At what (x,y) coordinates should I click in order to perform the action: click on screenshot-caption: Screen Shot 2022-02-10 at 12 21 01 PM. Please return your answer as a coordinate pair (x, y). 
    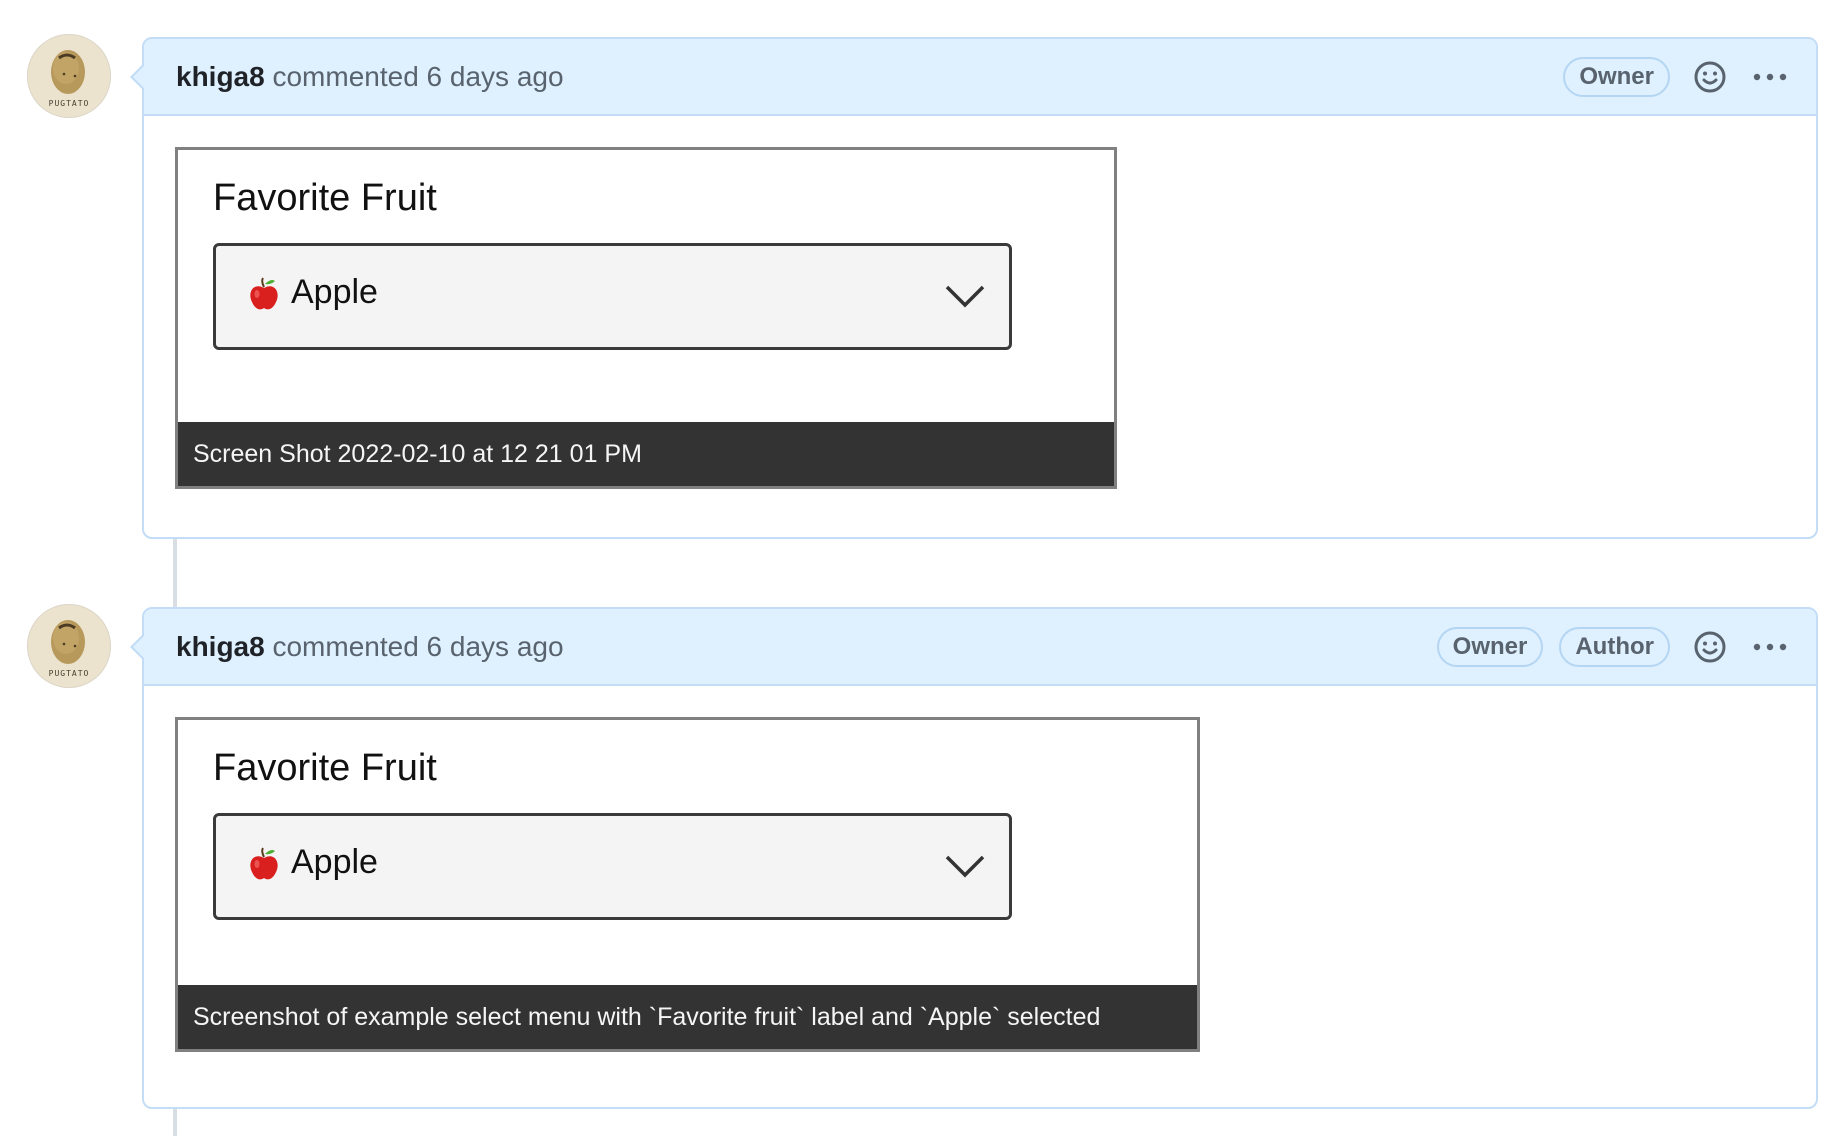
    Looking at the image, I should click on (646, 454).